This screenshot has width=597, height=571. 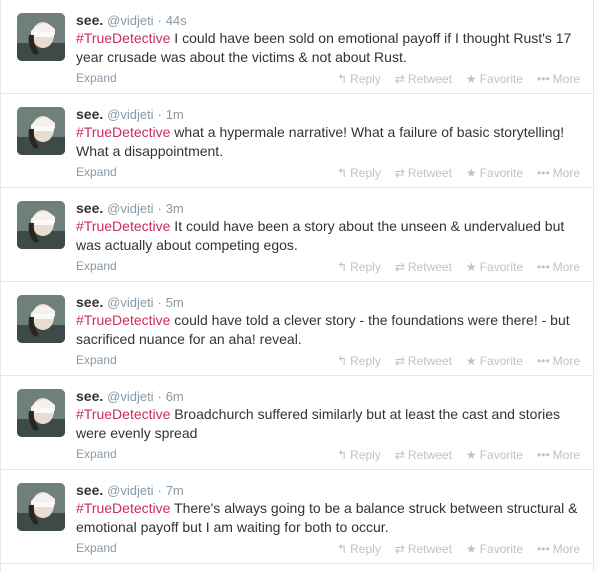 What do you see at coordinates (471, 173) in the screenshot?
I see `star-icon: ★` at bounding box center [471, 173].